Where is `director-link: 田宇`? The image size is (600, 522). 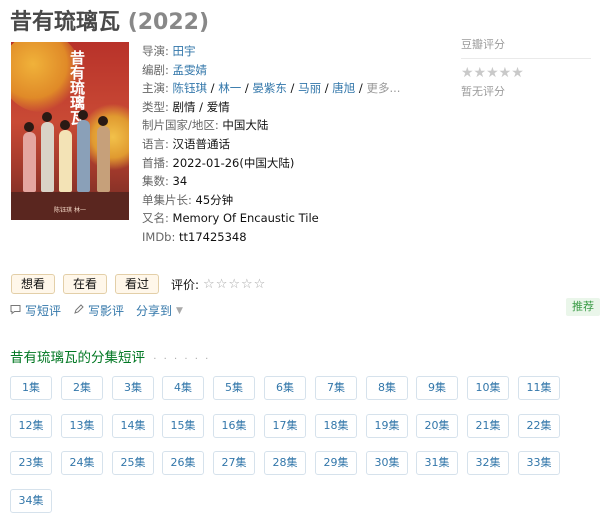
director-link: 田宇 is located at coordinates (184, 51).